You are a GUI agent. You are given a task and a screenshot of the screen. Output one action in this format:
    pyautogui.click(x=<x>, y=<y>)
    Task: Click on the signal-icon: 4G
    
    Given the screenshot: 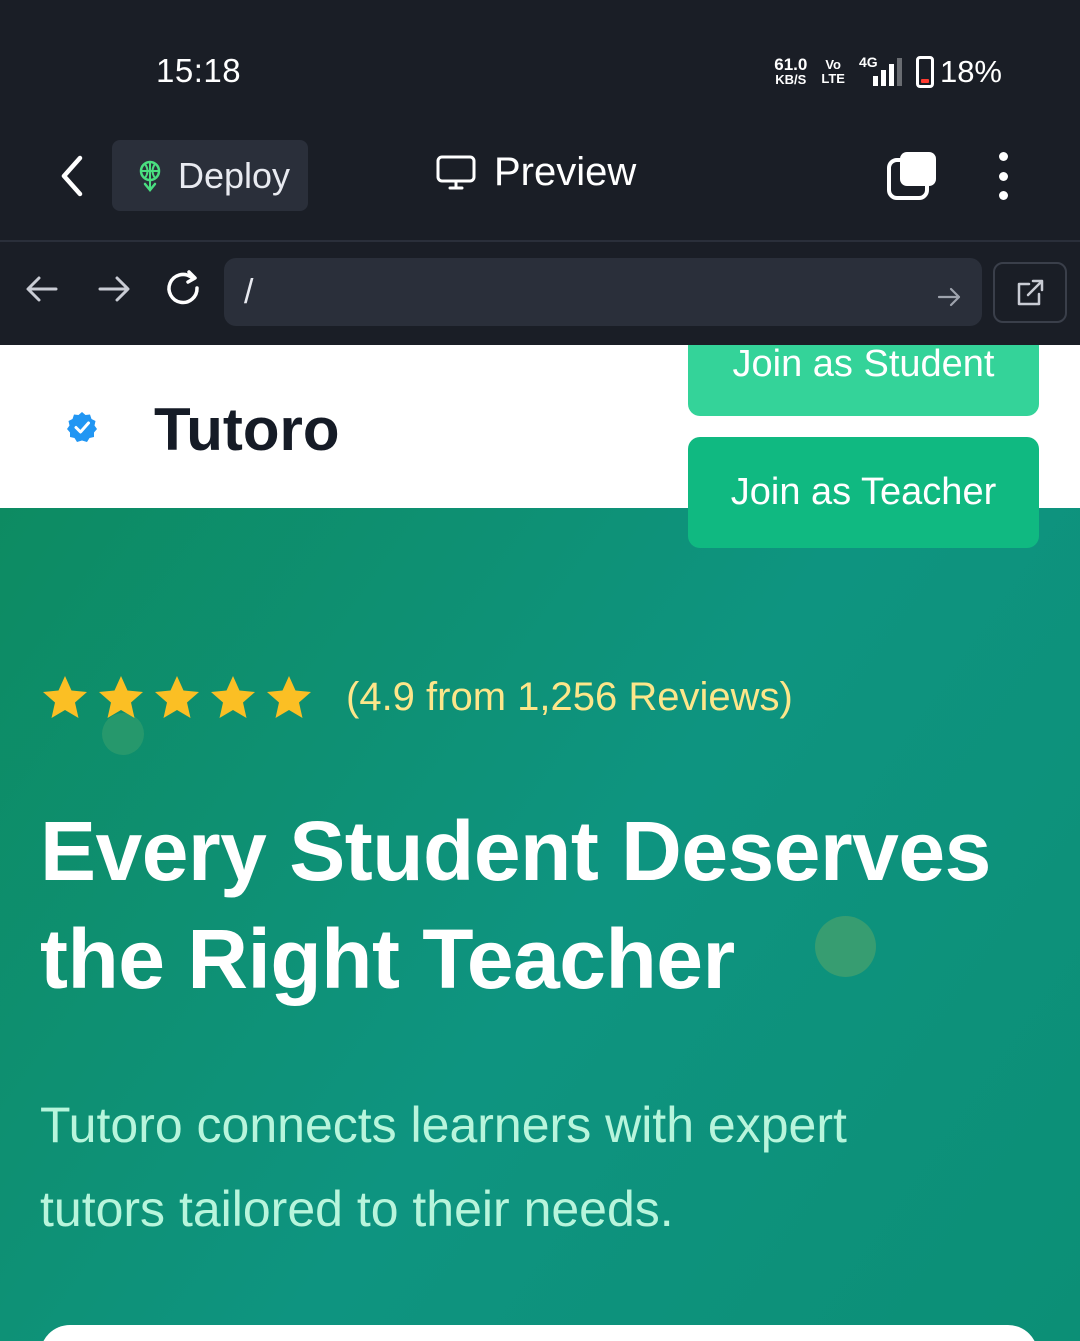 What is the action you would take?
    pyautogui.click(x=880, y=70)
    